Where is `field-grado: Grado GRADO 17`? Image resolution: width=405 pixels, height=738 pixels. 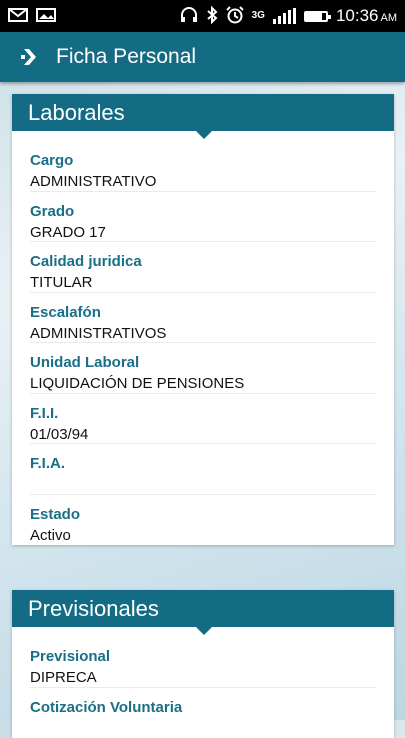 field-grado: Grado GRADO 17 is located at coordinates (203, 217).